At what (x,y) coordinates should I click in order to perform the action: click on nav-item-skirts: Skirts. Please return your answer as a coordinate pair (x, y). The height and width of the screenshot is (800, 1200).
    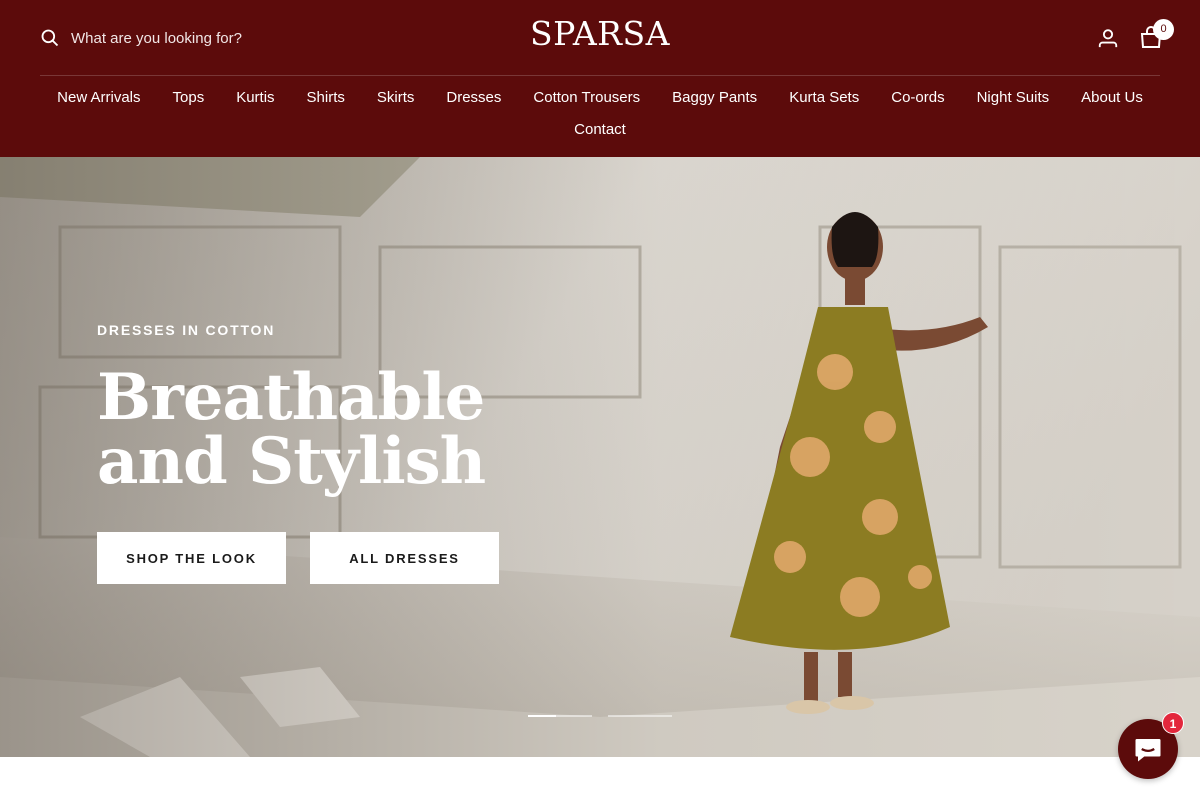
    Looking at the image, I should click on (396, 97).